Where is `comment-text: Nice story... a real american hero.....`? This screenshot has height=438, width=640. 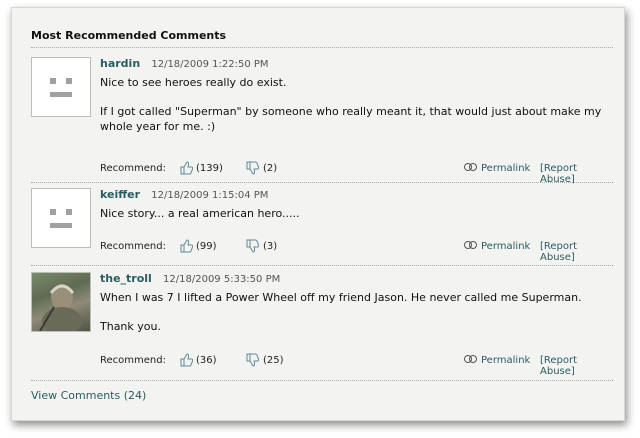
comment-text: Nice story... a real american hero..... is located at coordinates (200, 213).